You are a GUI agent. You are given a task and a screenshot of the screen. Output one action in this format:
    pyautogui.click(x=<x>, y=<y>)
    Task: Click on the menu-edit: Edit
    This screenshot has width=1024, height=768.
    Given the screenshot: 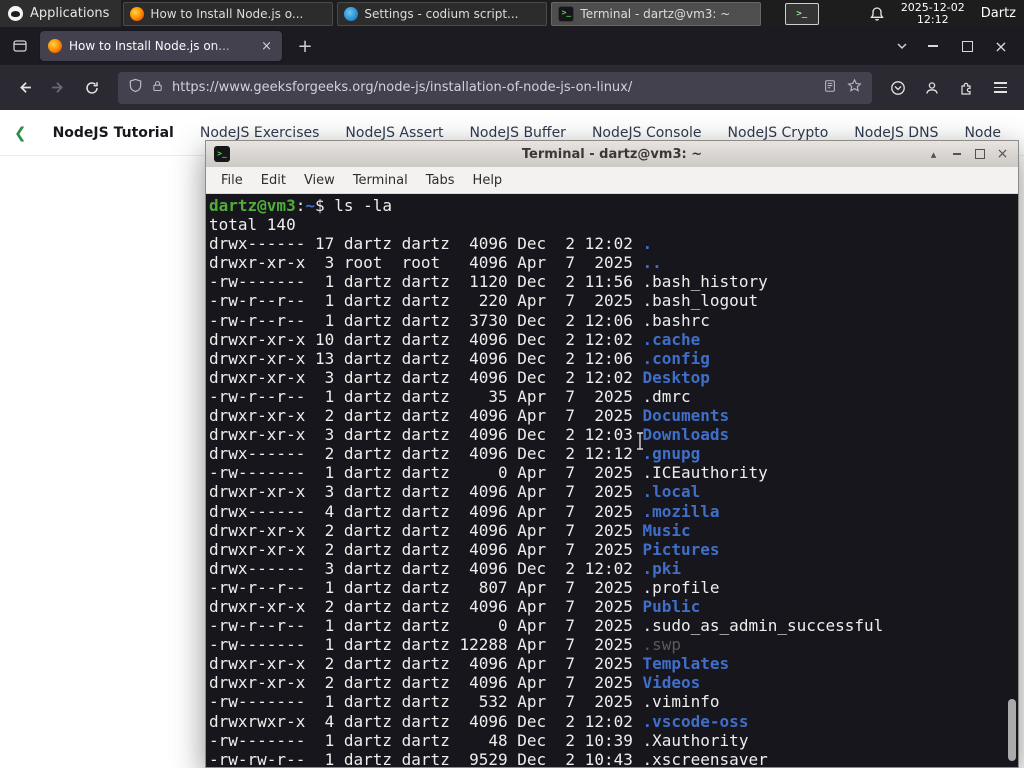 What is the action you would take?
    pyautogui.click(x=273, y=180)
    